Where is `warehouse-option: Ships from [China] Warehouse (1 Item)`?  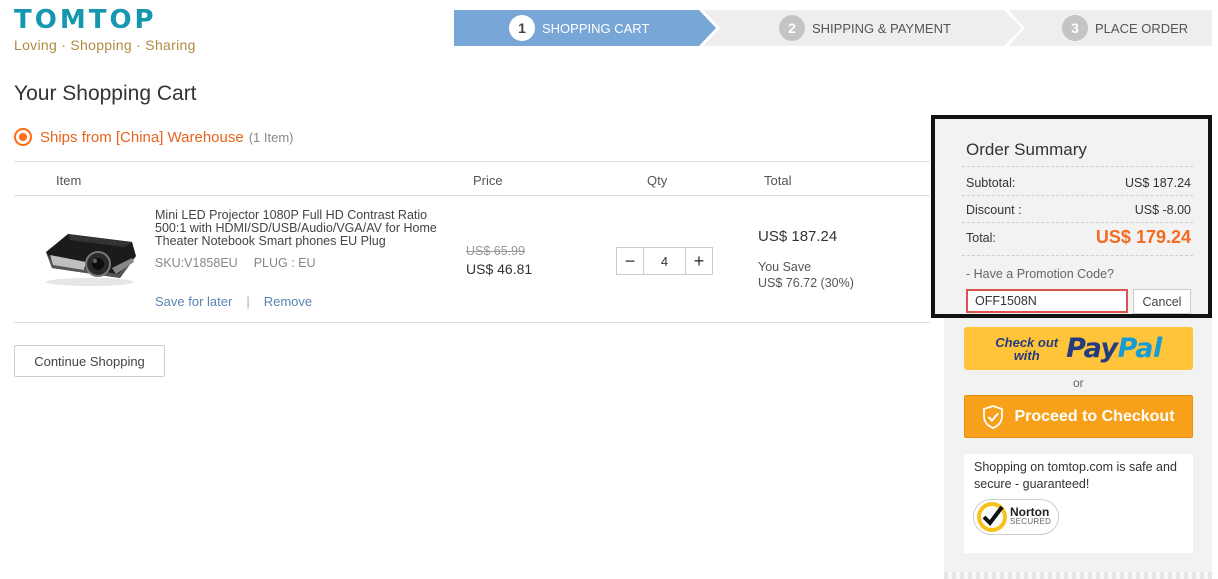
warehouse-option: Ships from [China] Warehouse (1 Item) is located at coordinates (154, 137).